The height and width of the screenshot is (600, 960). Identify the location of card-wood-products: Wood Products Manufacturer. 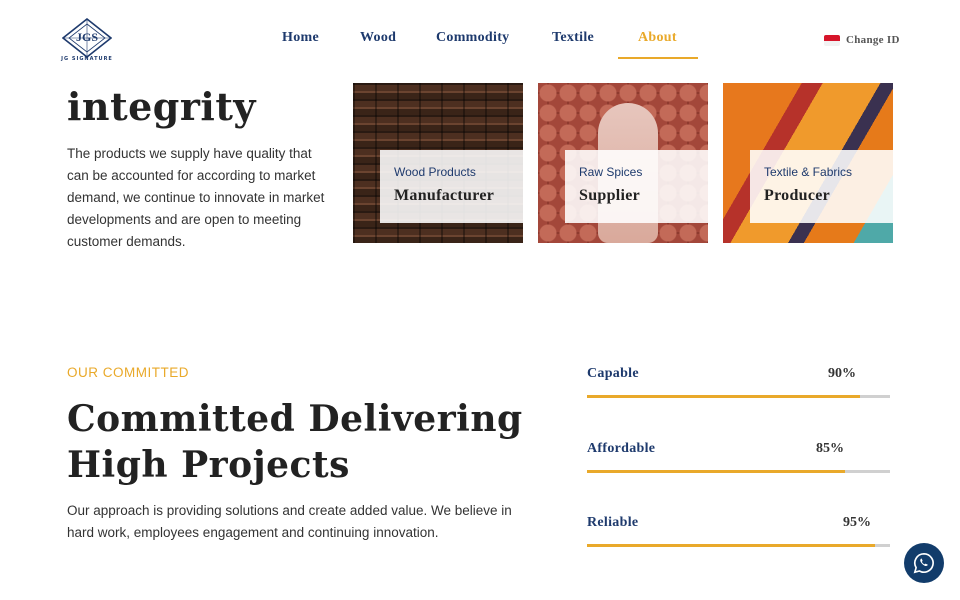
(438, 163).